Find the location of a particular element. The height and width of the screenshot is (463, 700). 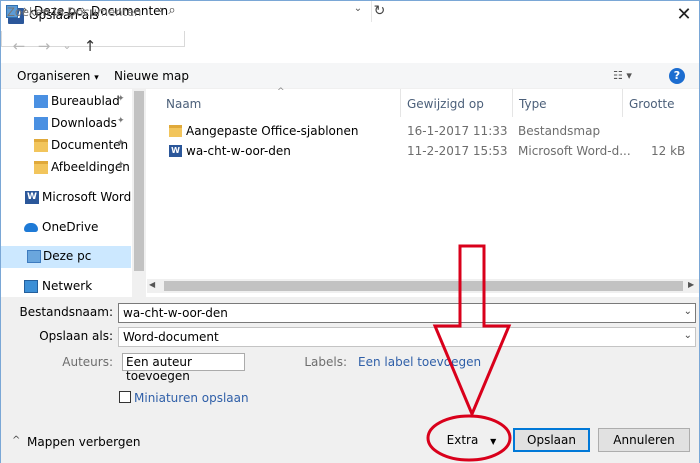

sidebar-item-deze-pc: Deze pc is located at coordinates (66, 257).